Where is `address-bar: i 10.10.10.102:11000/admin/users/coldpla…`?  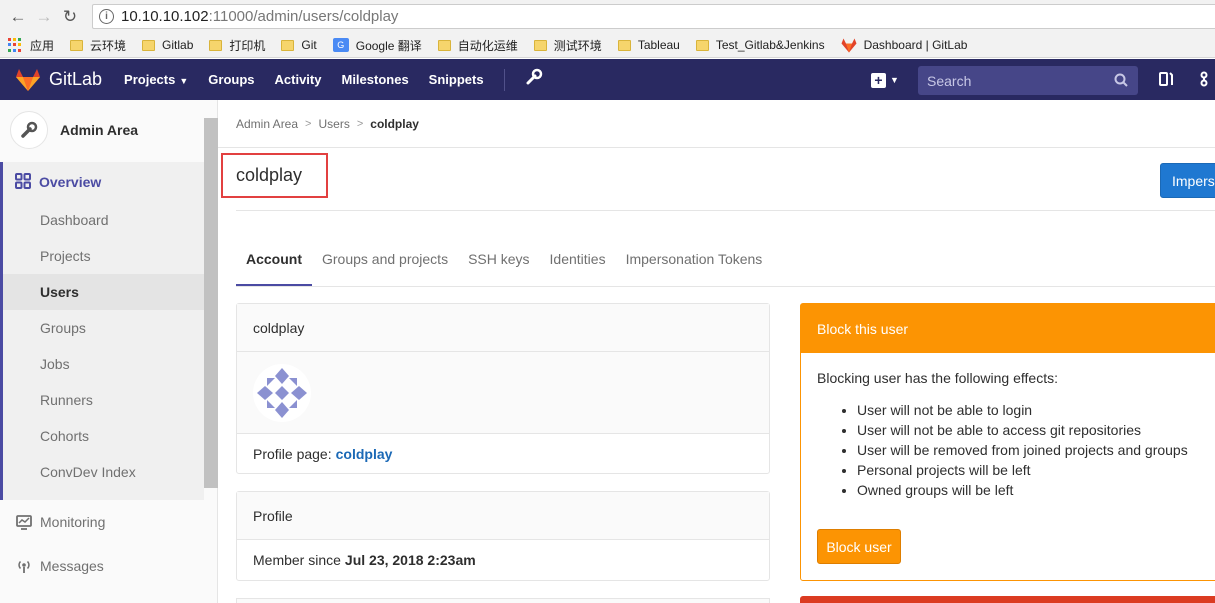
address-bar: i 10.10.10.102:11000/admin/users/coldpla… is located at coordinates (653, 16).